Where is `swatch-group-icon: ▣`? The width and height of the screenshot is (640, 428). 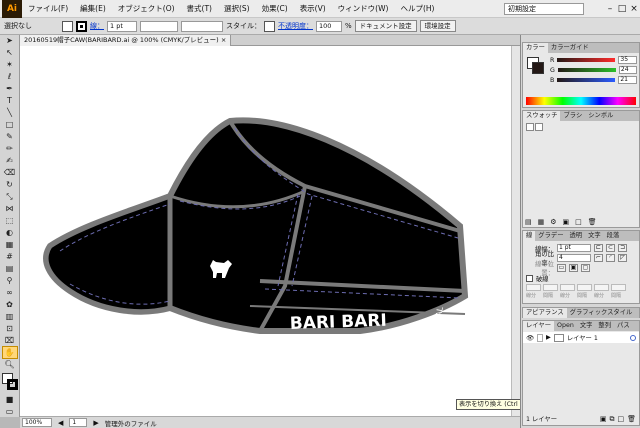
swatch-group-icon: ▣ is located at coordinates (566, 222).